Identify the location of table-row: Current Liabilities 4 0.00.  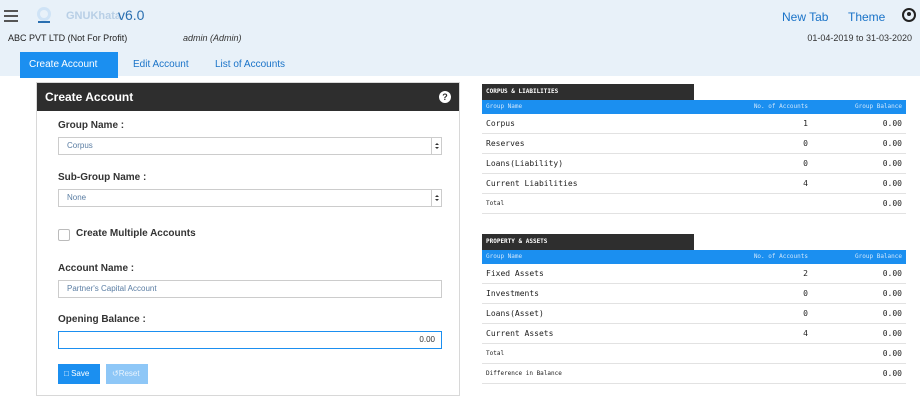
(694, 184).